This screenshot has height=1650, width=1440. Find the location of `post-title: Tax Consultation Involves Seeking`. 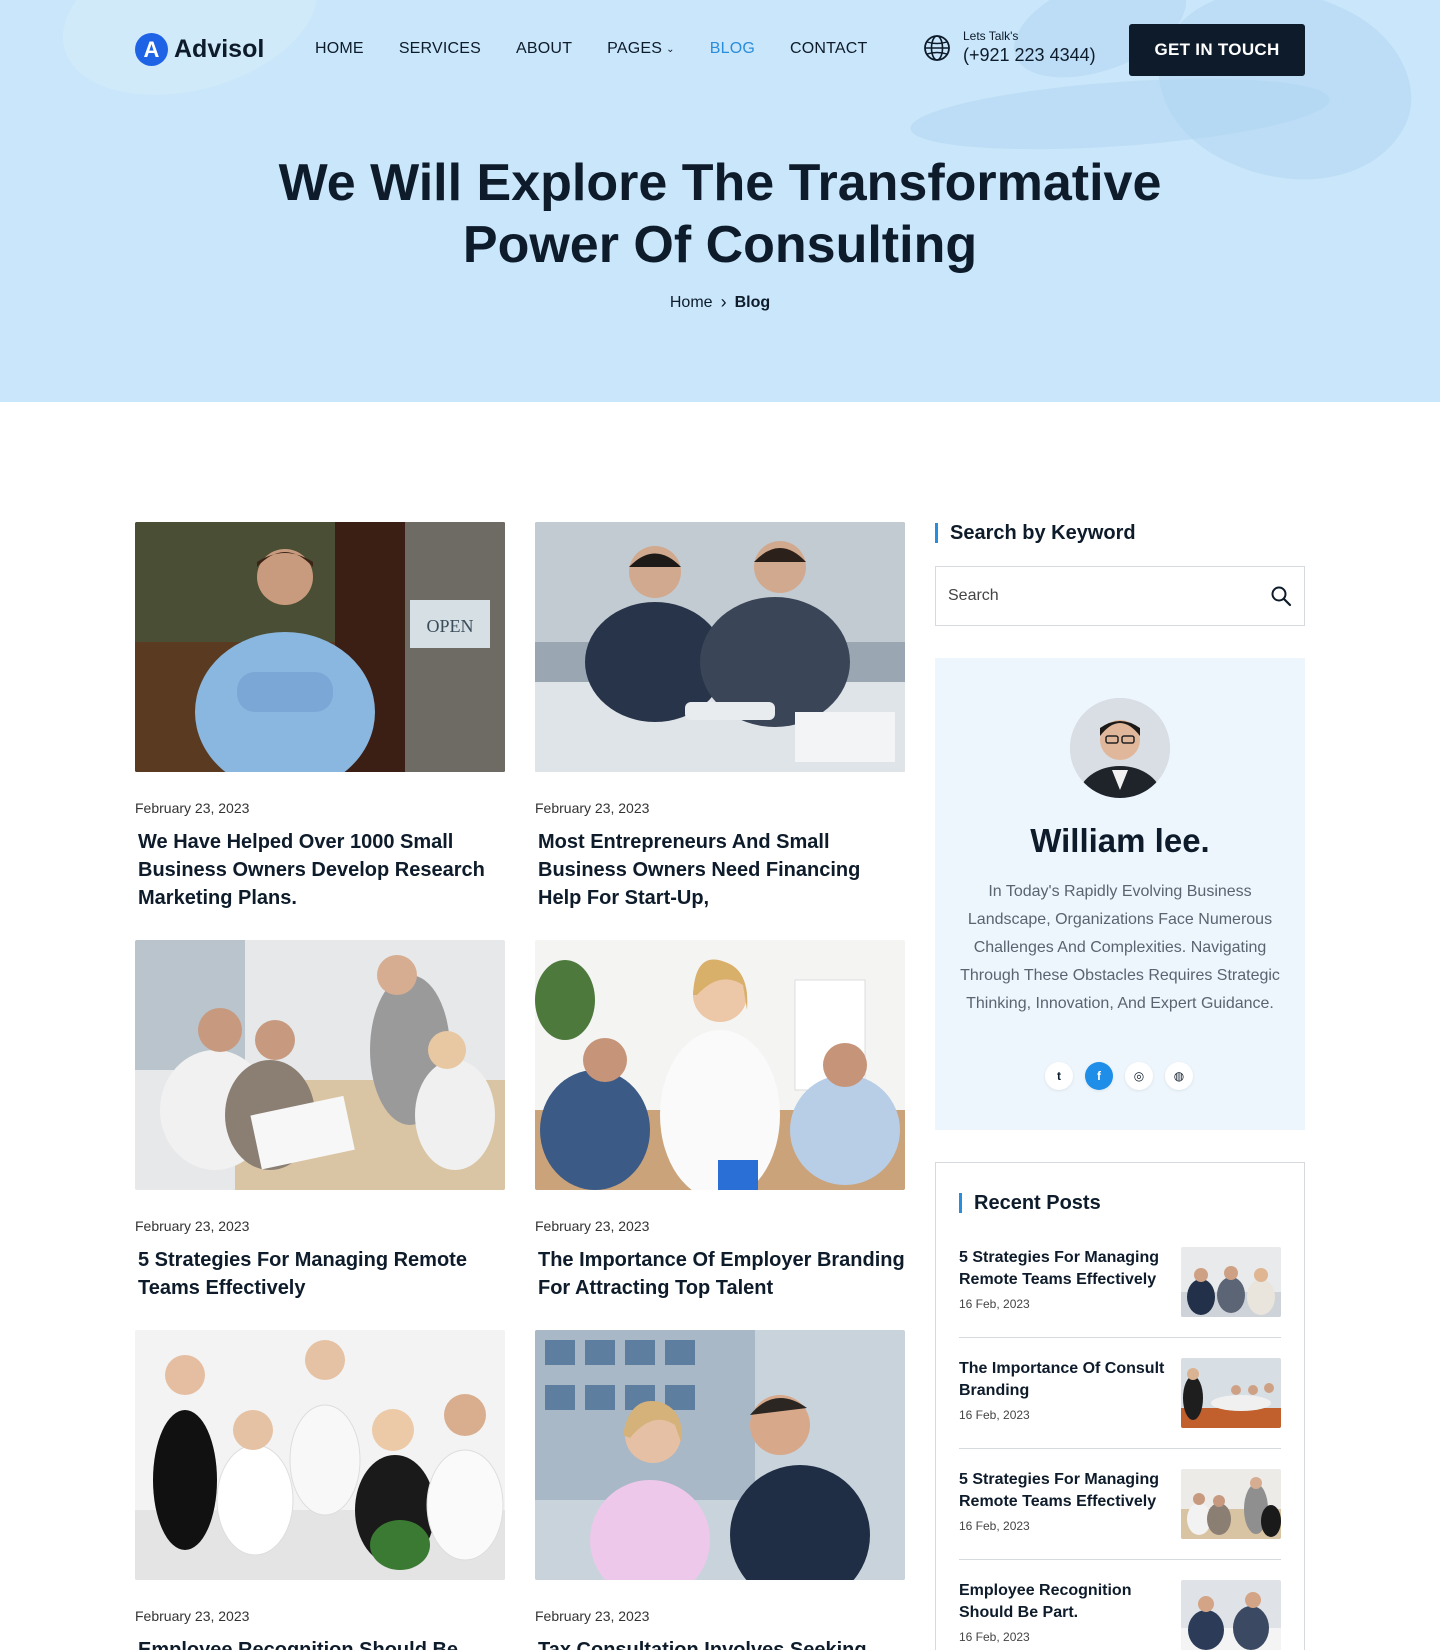

post-title: Tax Consultation Involves Seeking is located at coordinates (720, 1643).